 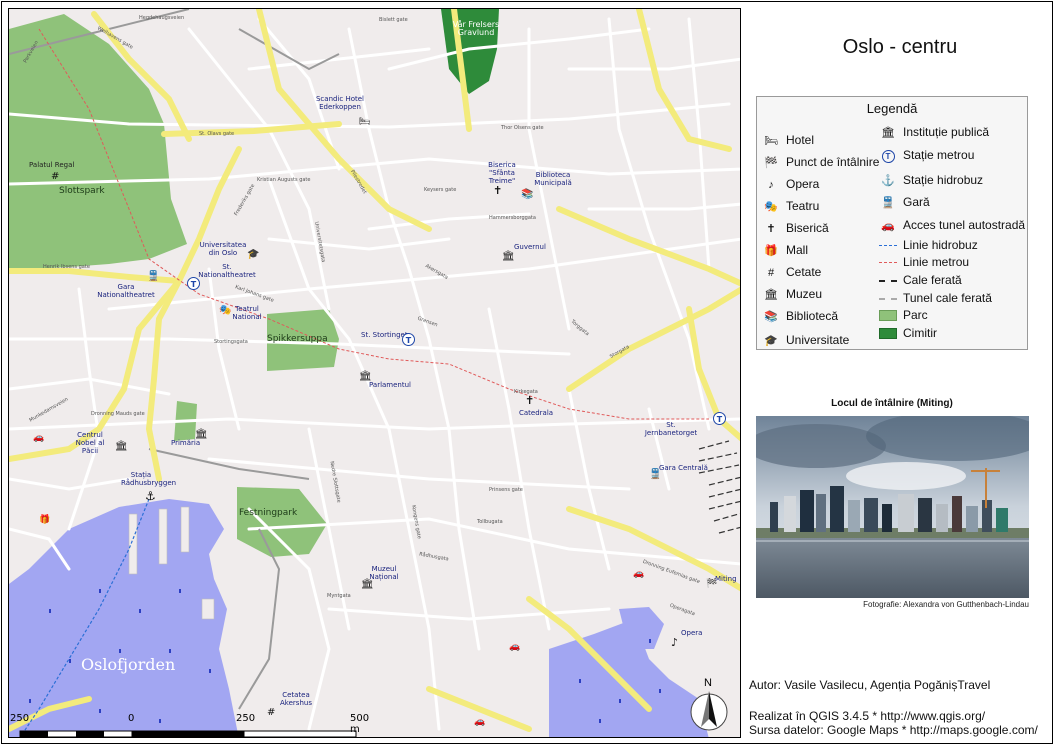 What do you see at coordinates (38, 438) in the screenshot?
I see `tunnel-access-icon-1: 🚗` at bounding box center [38, 438].